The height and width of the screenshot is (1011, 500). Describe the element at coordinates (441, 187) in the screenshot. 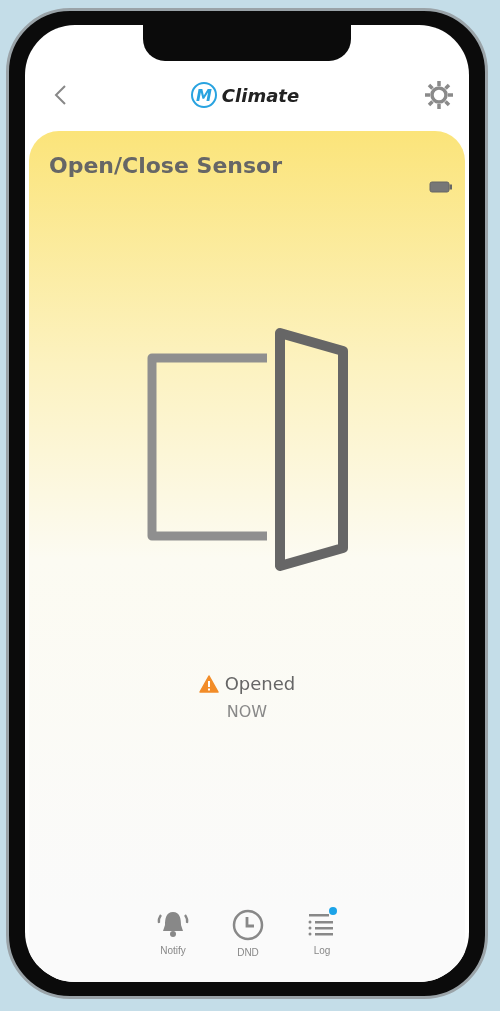

I see `battery-icon` at that location.